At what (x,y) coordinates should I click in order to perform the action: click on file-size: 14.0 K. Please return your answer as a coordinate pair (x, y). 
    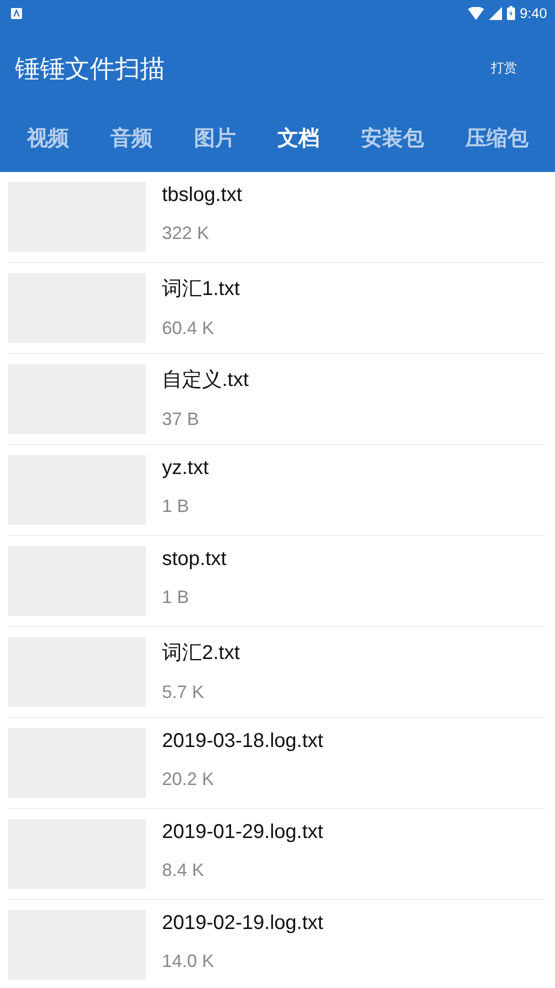
    Looking at the image, I should click on (189, 961).